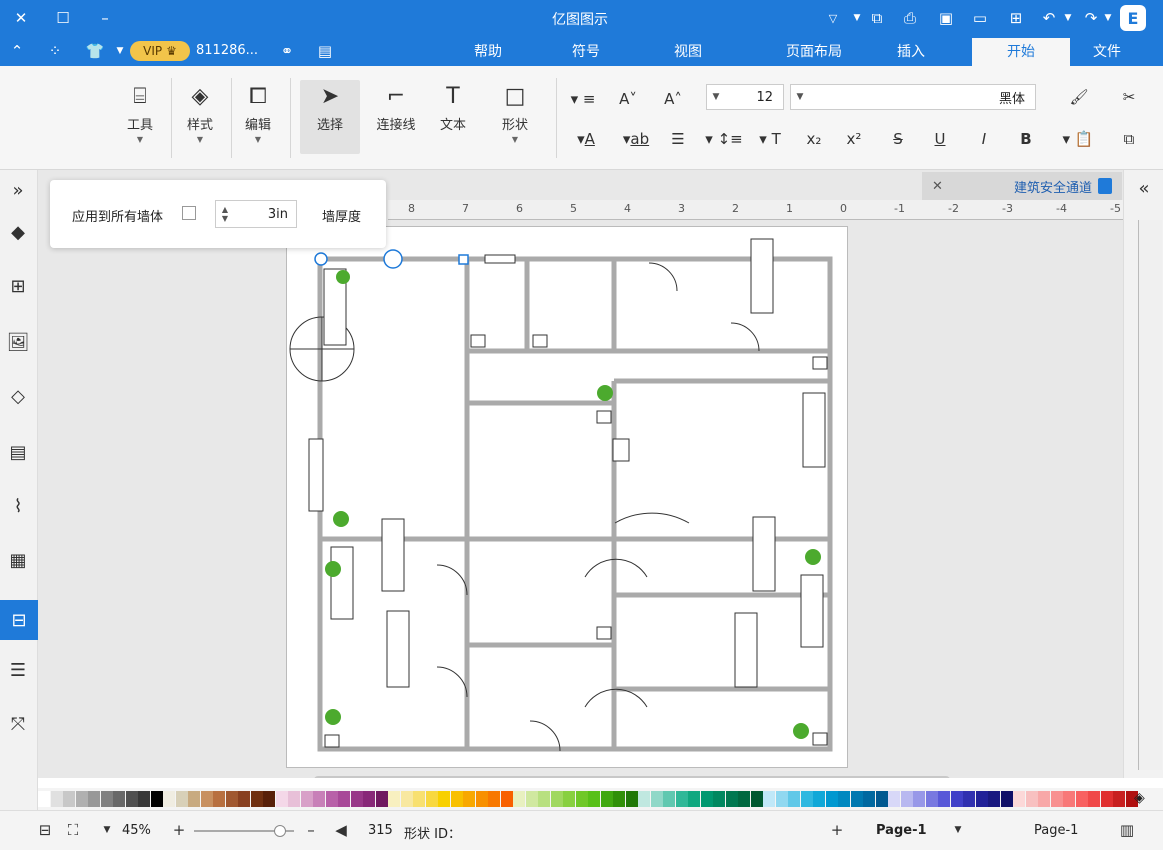 The image size is (1163, 850). Describe the element at coordinates (18, 506) in the screenshot. I see `chart-icon: ⌇` at that location.